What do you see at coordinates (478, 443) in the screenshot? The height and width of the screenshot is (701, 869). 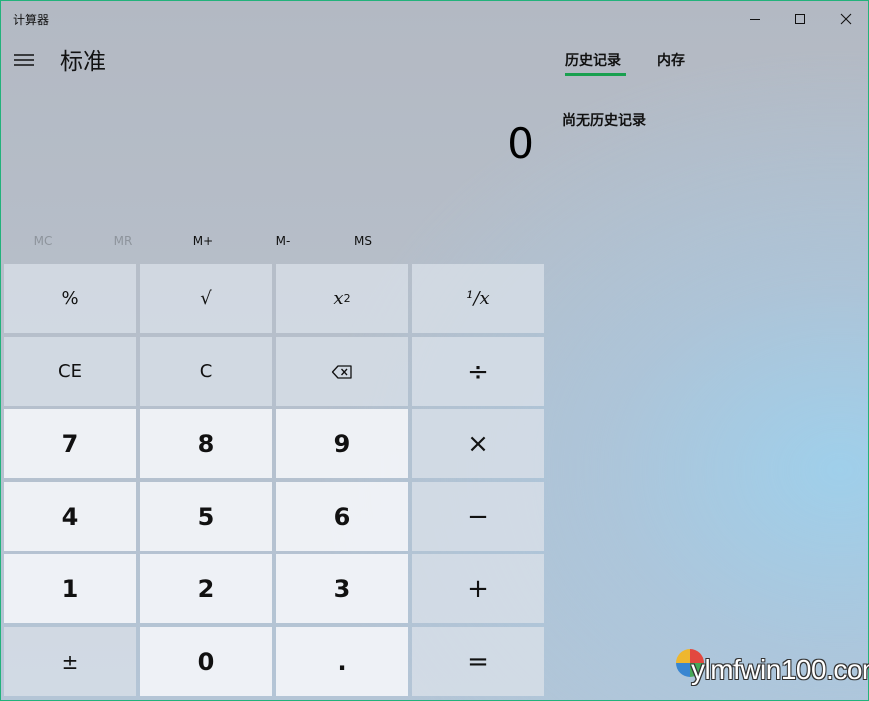 I see `multiply-button: ×` at bounding box center [478, 443].